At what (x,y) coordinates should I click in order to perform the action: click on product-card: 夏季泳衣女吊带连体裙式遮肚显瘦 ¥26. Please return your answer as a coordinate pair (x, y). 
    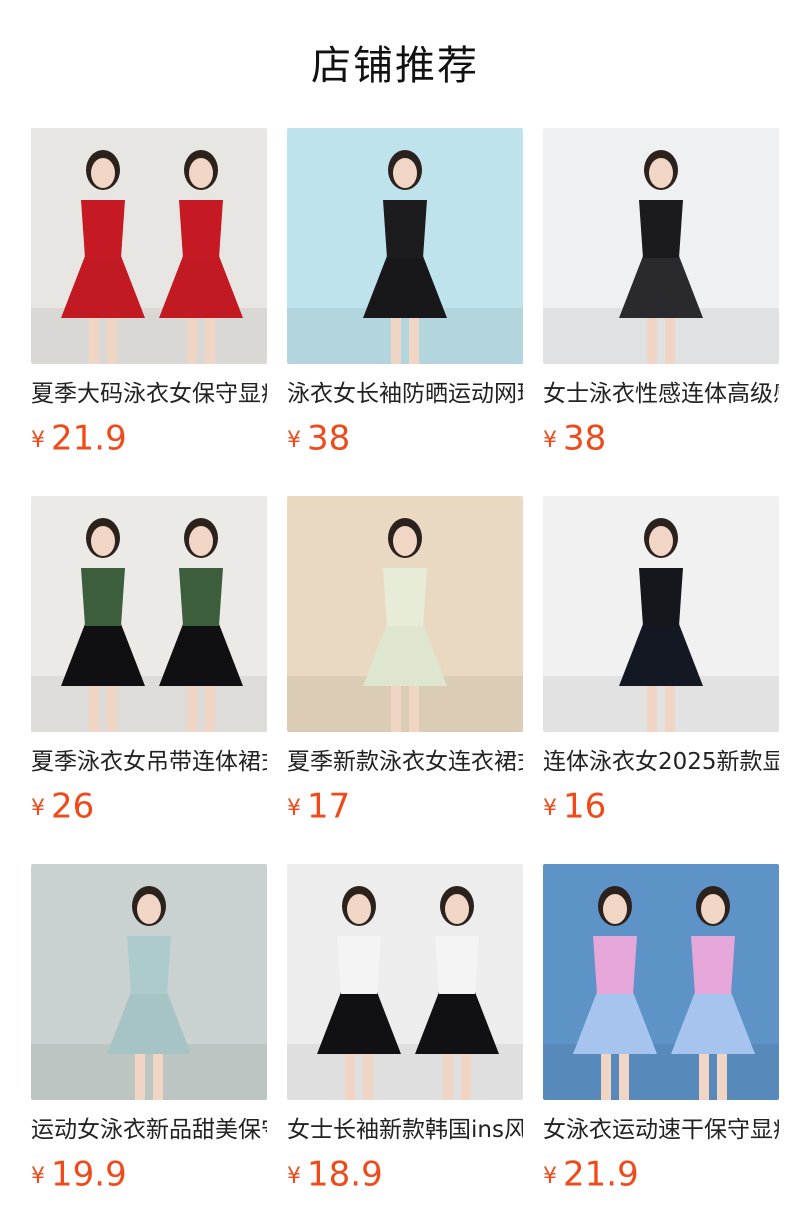
    Looking at the image, I should click on (149, 662).